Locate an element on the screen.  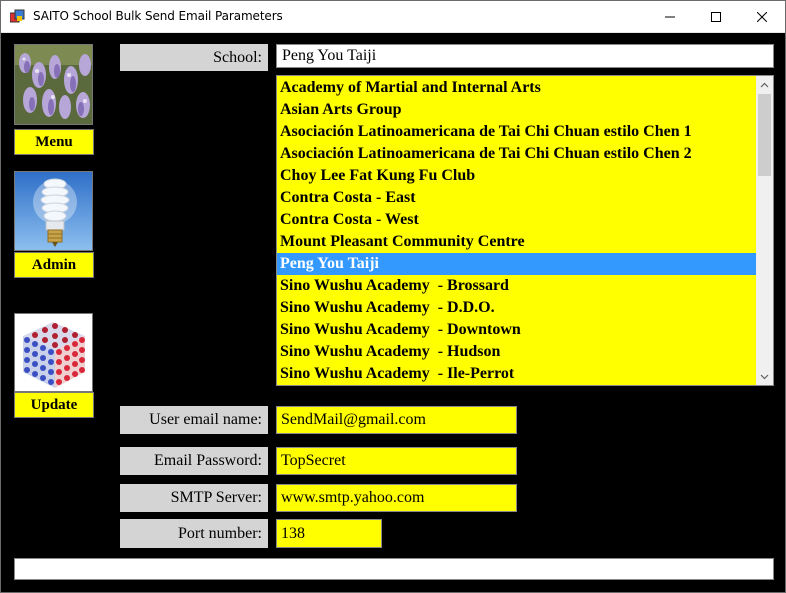
menu-button: Menu is located at coordinates (54, 142).